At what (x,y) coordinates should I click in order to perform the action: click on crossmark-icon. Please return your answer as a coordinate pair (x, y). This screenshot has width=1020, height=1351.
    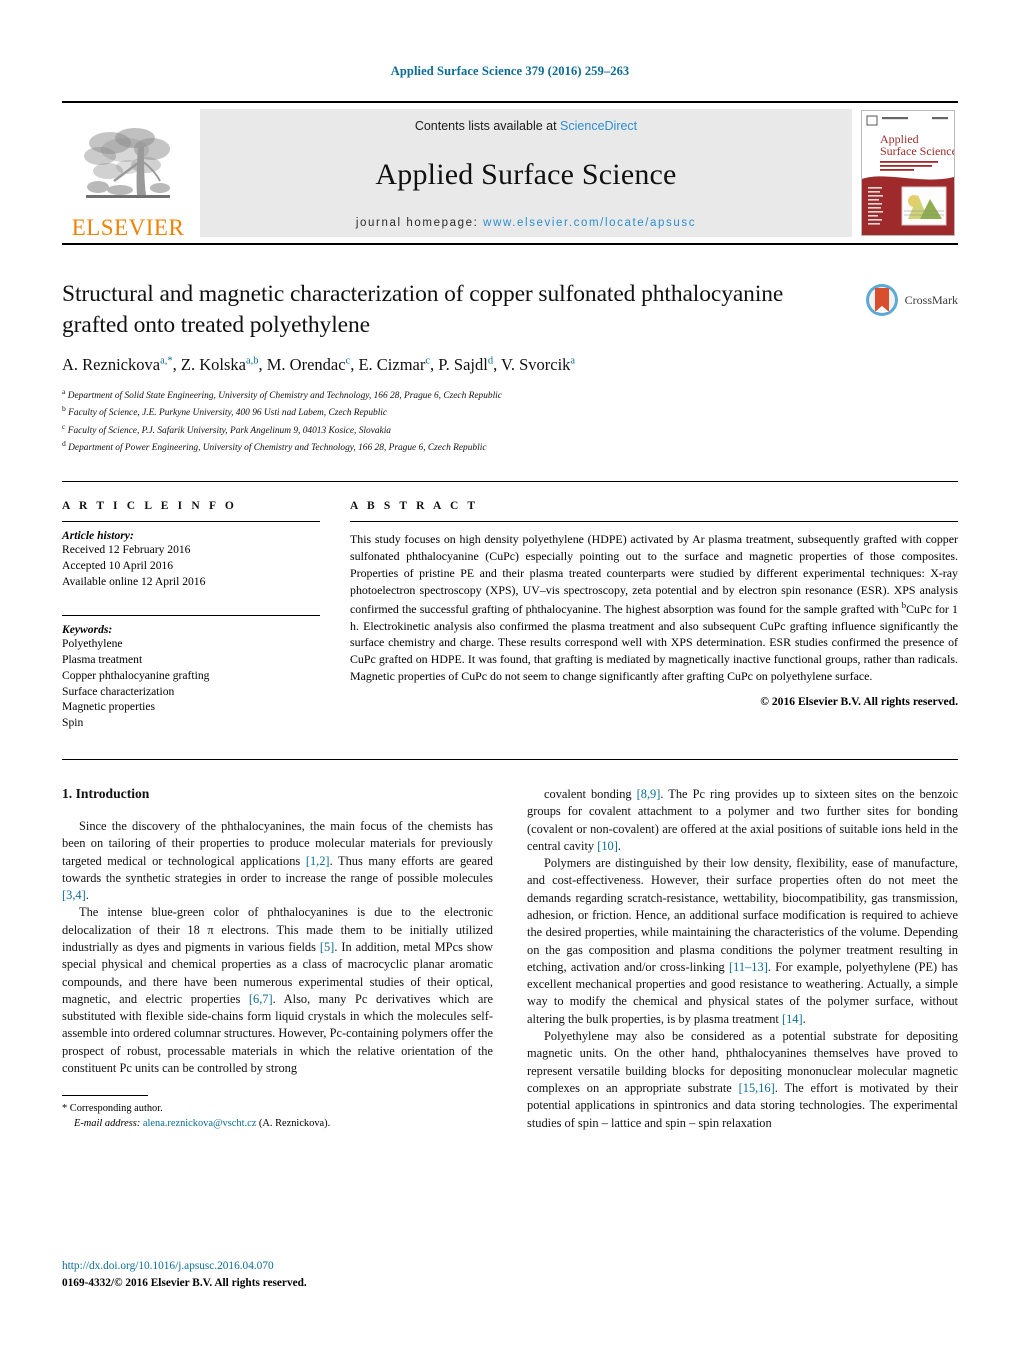
    Looking at the image, I should click on (881, 300).